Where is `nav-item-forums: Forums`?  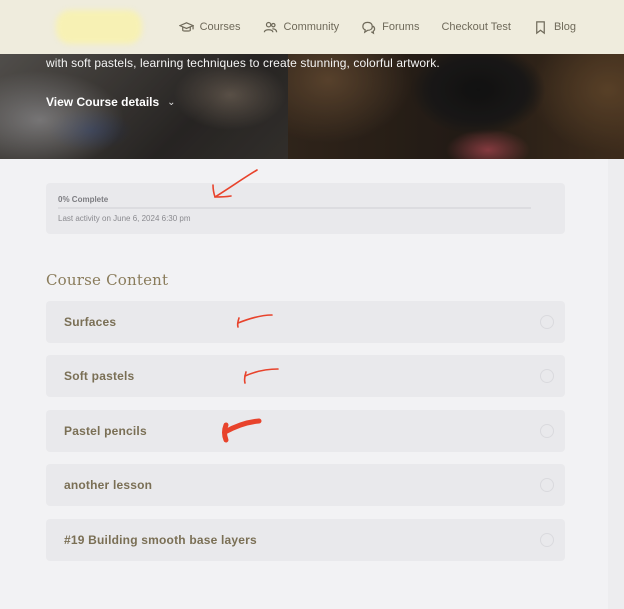
nav-item-forums: Forums is located at coordinates (390, 27).